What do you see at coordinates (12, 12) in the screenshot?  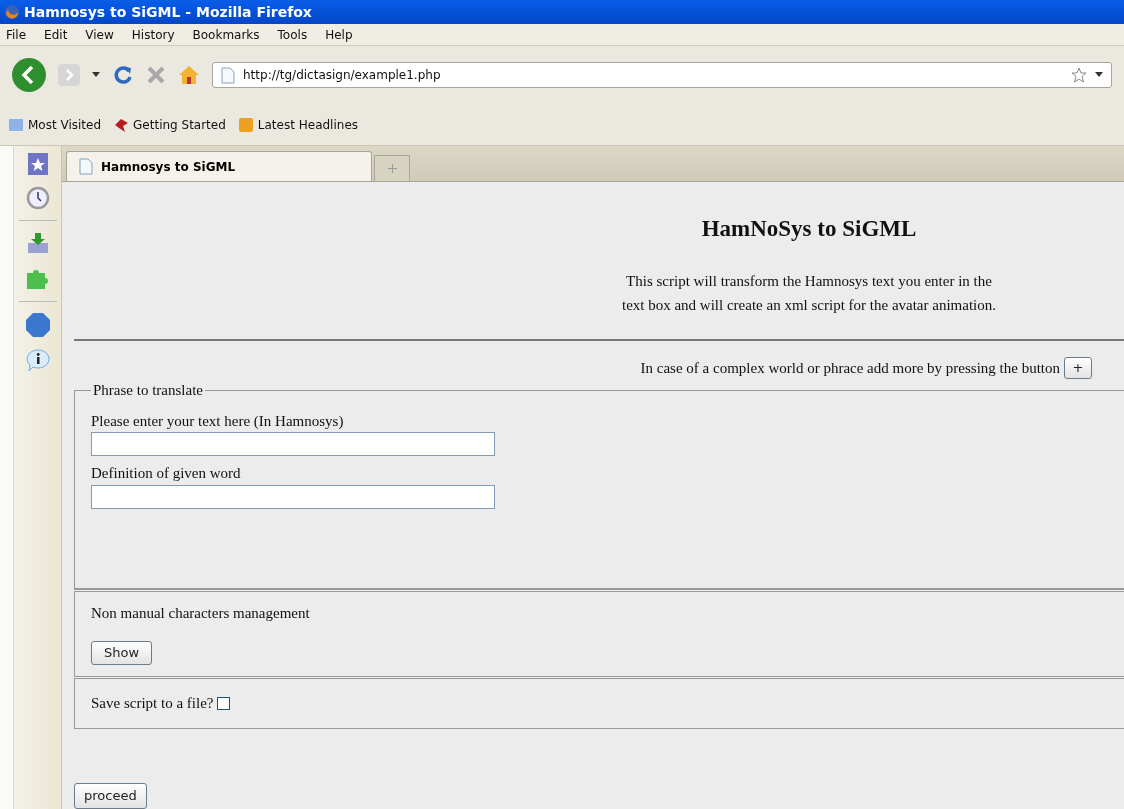 I see `firefox-icon` at bounding box center [12, 12].